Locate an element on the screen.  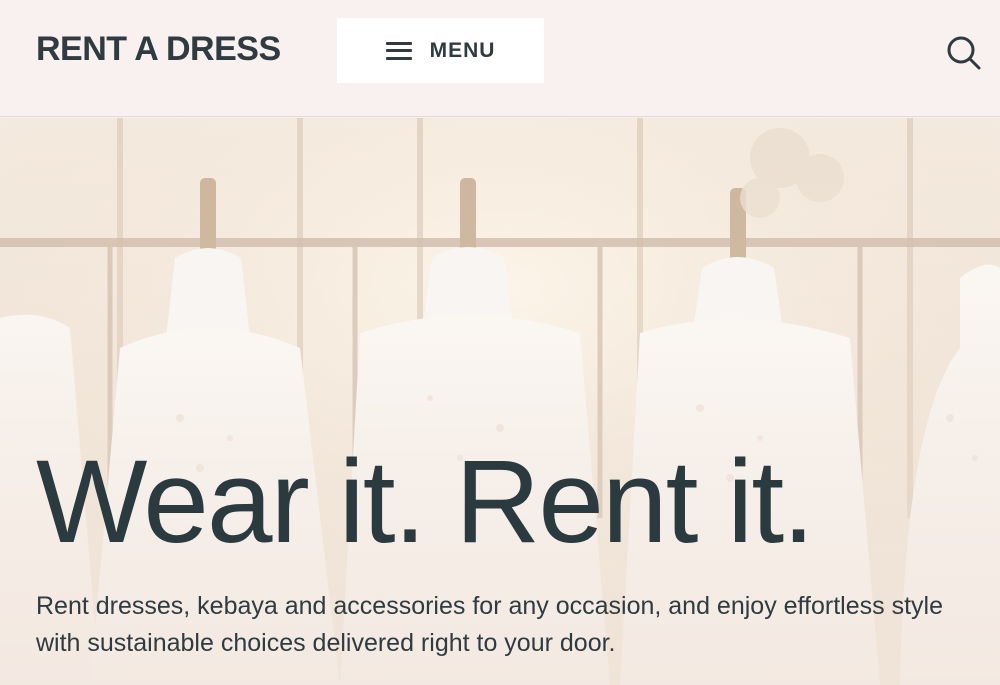
menu-button: MENU is located at coordinates (440, 50).